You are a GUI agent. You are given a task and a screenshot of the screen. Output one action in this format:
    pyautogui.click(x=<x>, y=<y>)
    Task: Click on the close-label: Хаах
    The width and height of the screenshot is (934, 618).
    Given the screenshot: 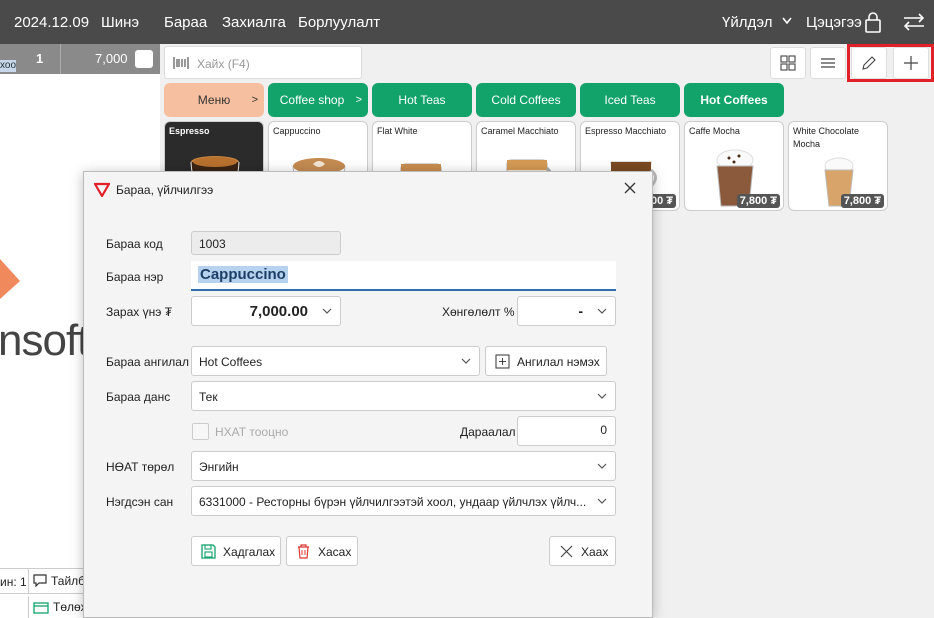 What is the action you would take?
    pyautogui.click(x=595, y=552)
    